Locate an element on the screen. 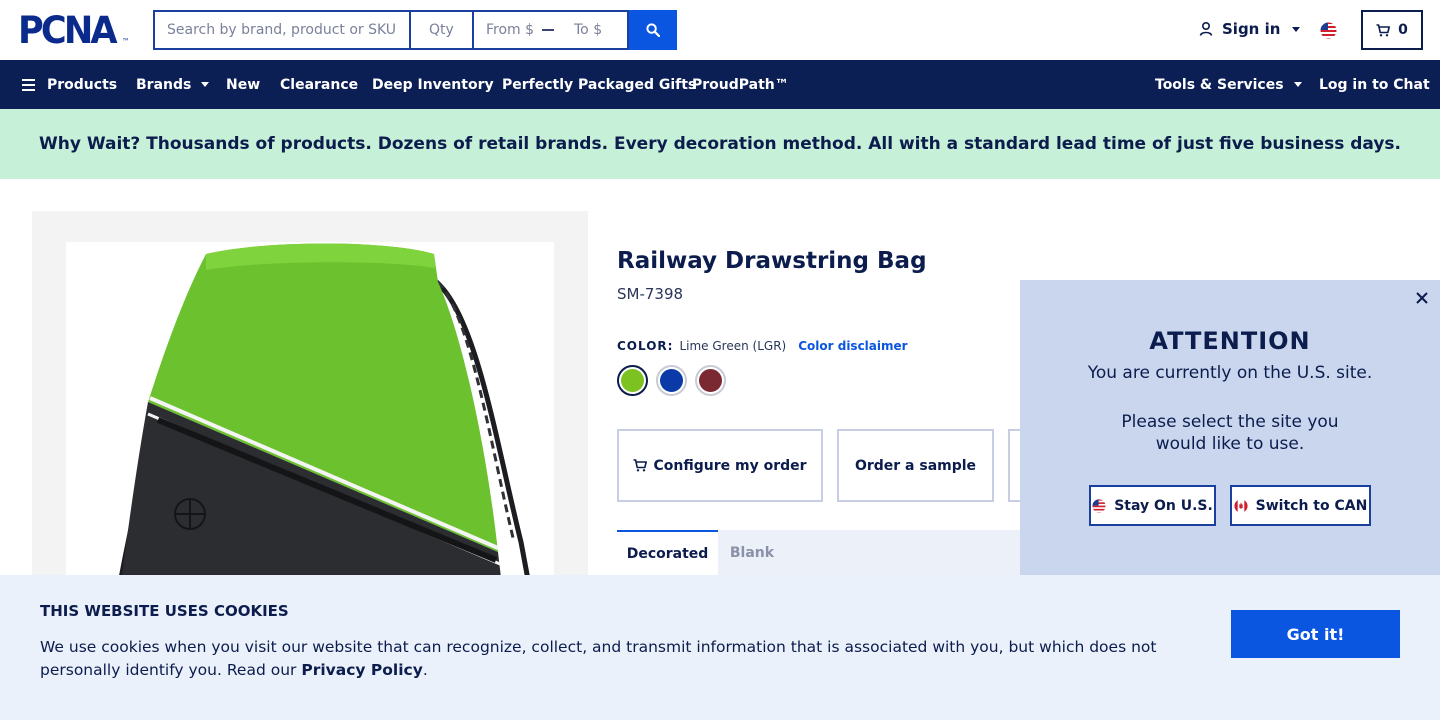  order-sample-label: Order a sample is located at coordinates (915, 465).